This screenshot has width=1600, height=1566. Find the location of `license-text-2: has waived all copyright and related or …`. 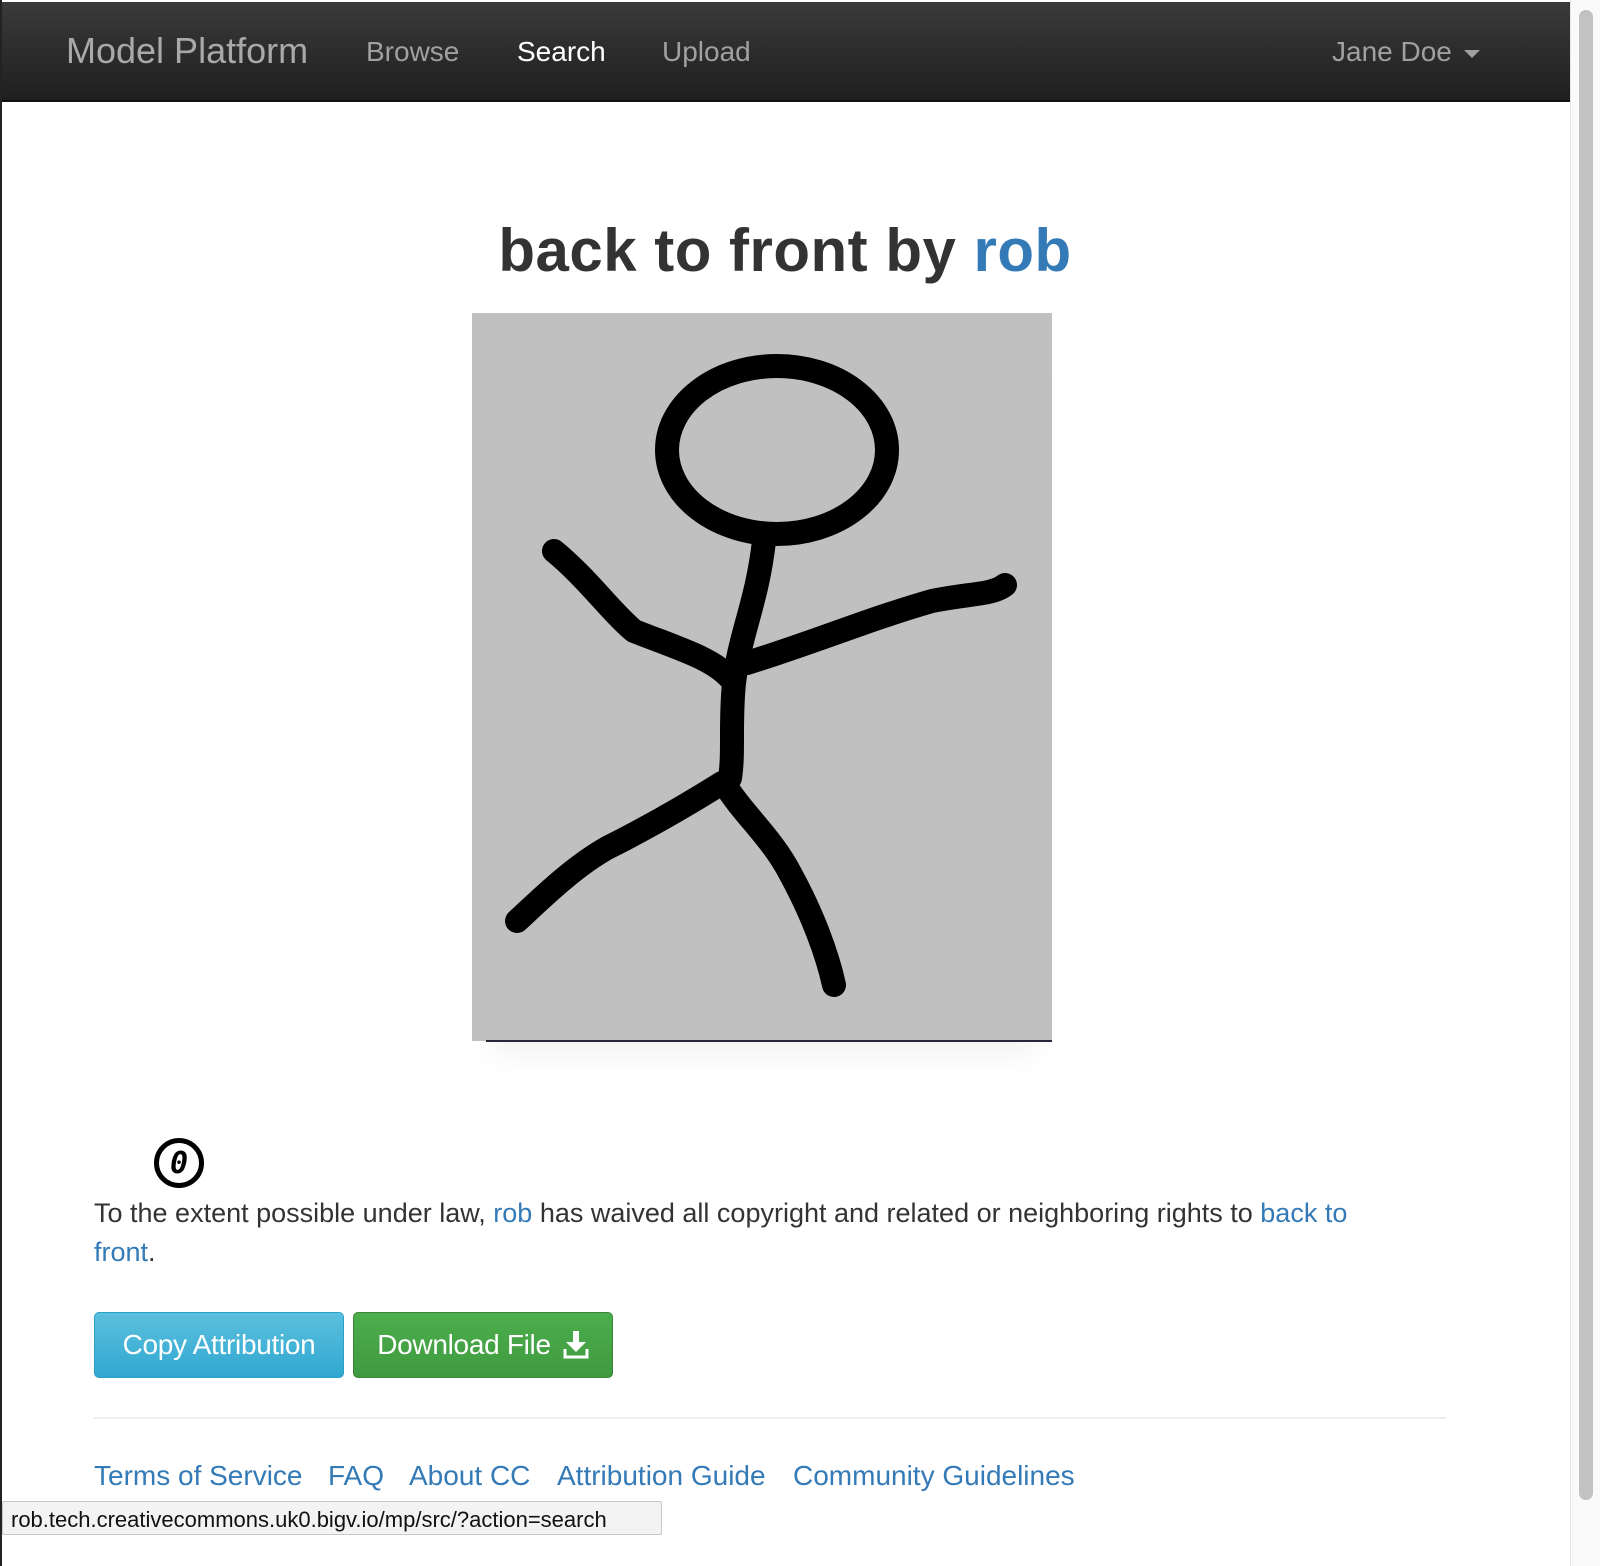

license-text-2: has waived all copyright and related or … is located at coordinates (896, 1213).